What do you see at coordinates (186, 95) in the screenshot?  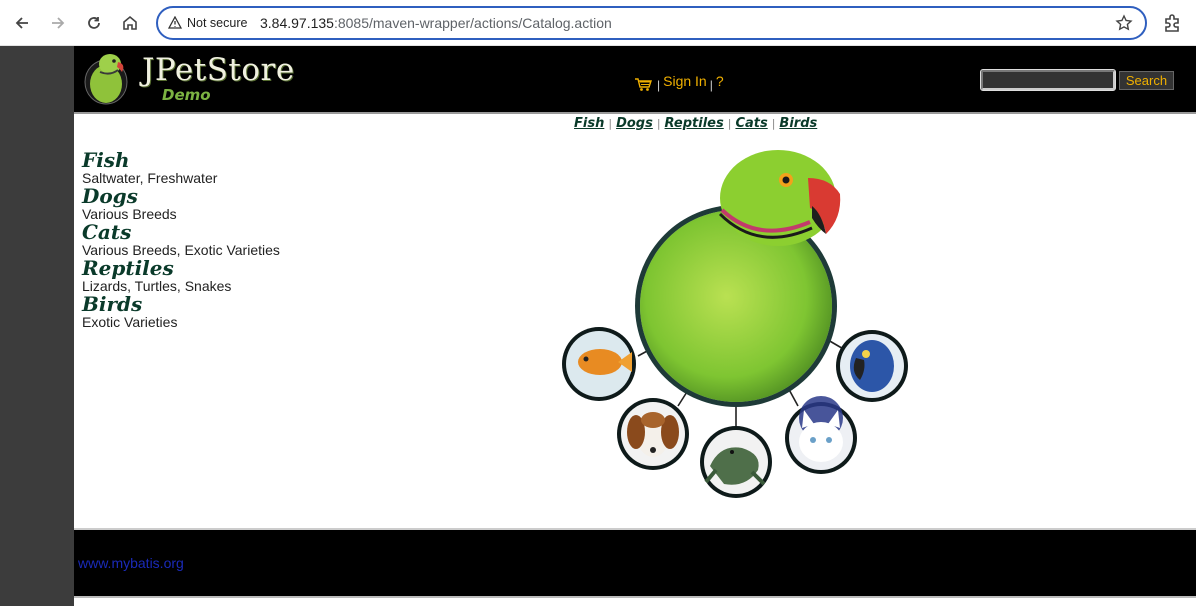 I see `logo-subtitle: Demo` at bounding box center [186, 95].